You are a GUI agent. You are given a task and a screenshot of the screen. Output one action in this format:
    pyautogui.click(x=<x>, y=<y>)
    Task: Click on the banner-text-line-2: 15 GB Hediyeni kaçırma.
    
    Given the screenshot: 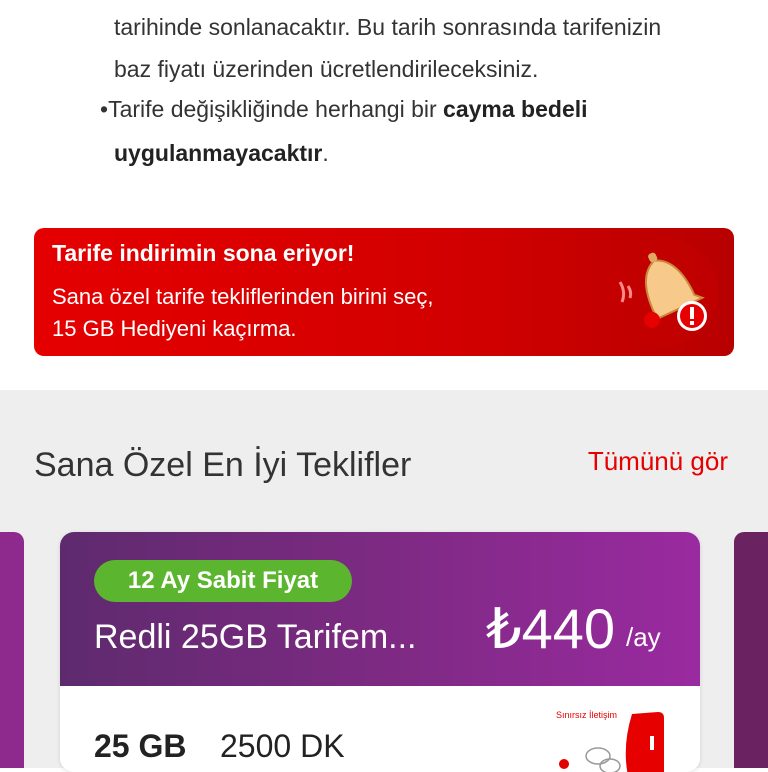 What is the action you would take?
    pyautogui.click(x=174, y=328)
    